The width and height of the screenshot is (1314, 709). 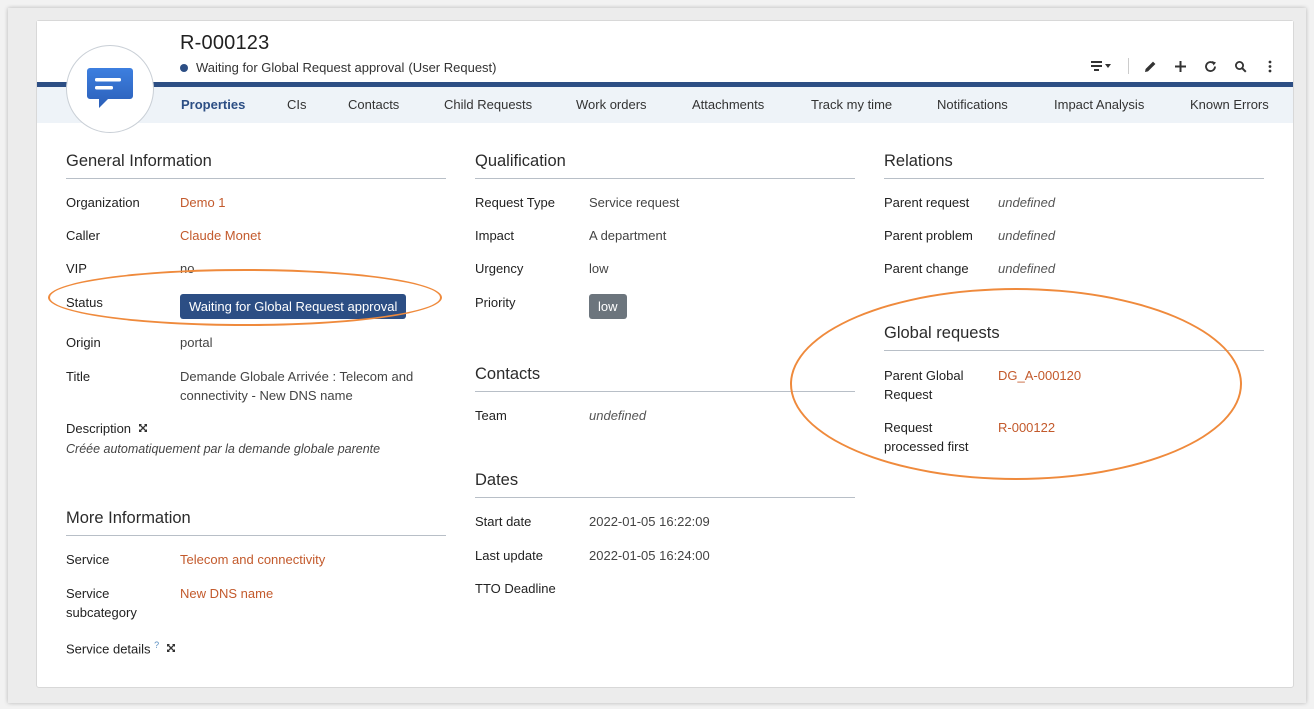 What do you see at coordinates (634, 202) in the screenshot?
I see `request-type-value: Service request` at bounding box center [634, 202].